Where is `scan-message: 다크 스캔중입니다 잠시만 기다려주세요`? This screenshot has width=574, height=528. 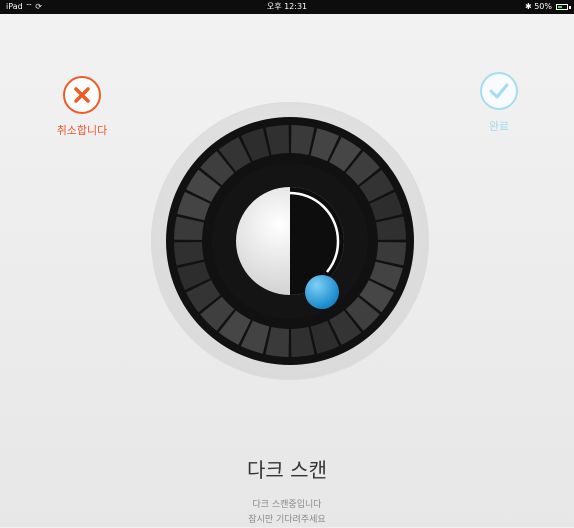
scan-message: 다크 스캔중입니다 잠시만 기다려주세요 is located at coordinates (287, 513).